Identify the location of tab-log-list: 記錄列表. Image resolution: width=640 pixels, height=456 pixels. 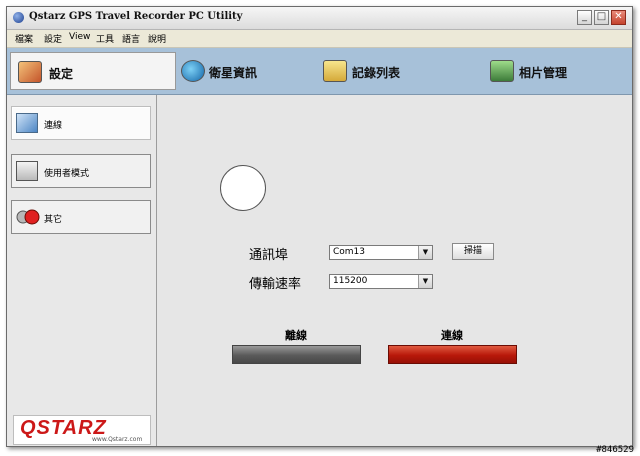
(401, 71).